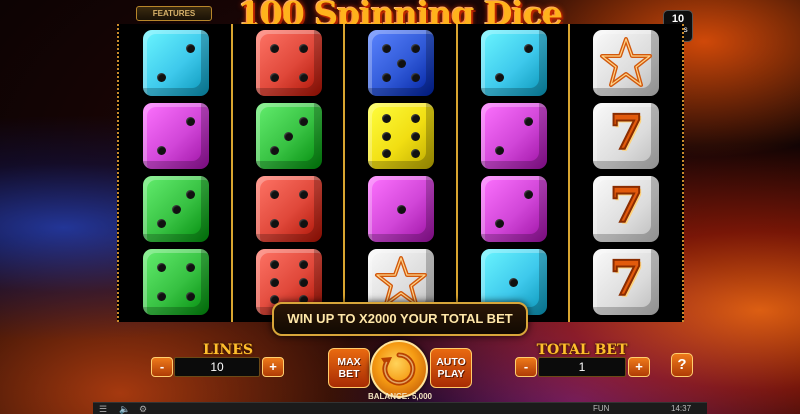  What do you see at coordinates (682, 365) in the screenshot?
I see `help-button: ?` at bounding box center [682, 365].